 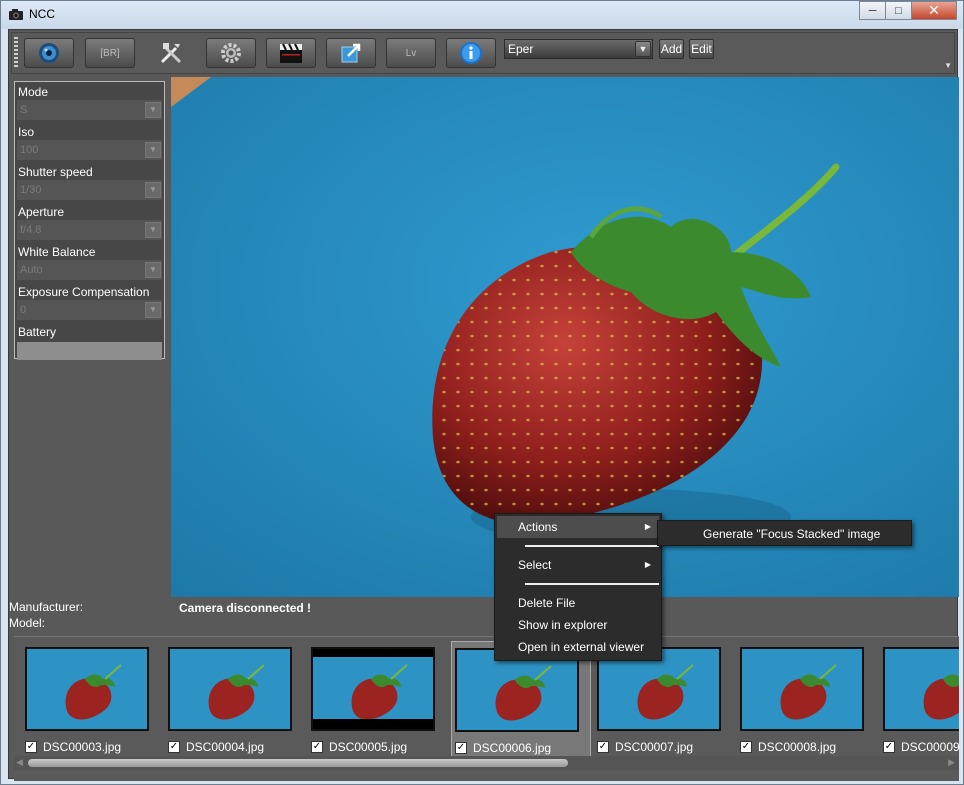 What do you see at coordinates (55, 172) in the screenshot?
I see `property-label: Shutter speed` at bounding box center [55, 172].